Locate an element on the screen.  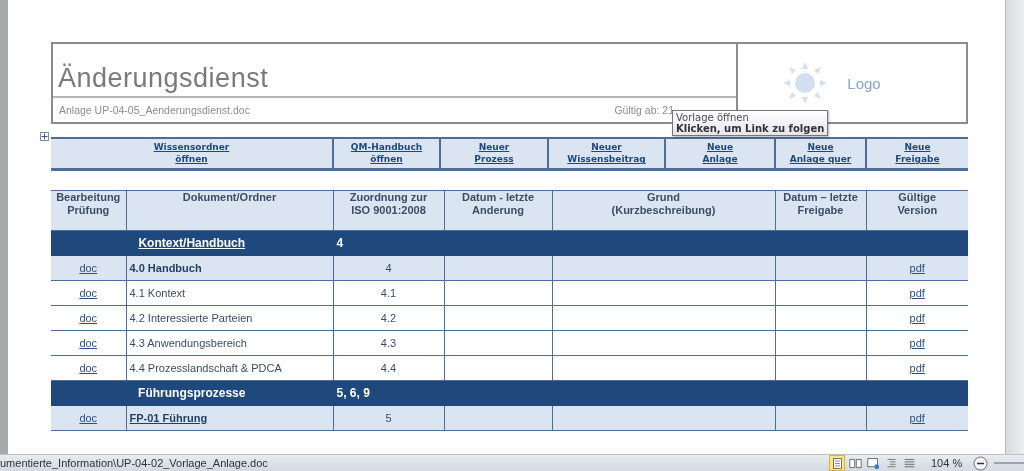
iso-number: 4.1 is located at coordinates (388, 292).